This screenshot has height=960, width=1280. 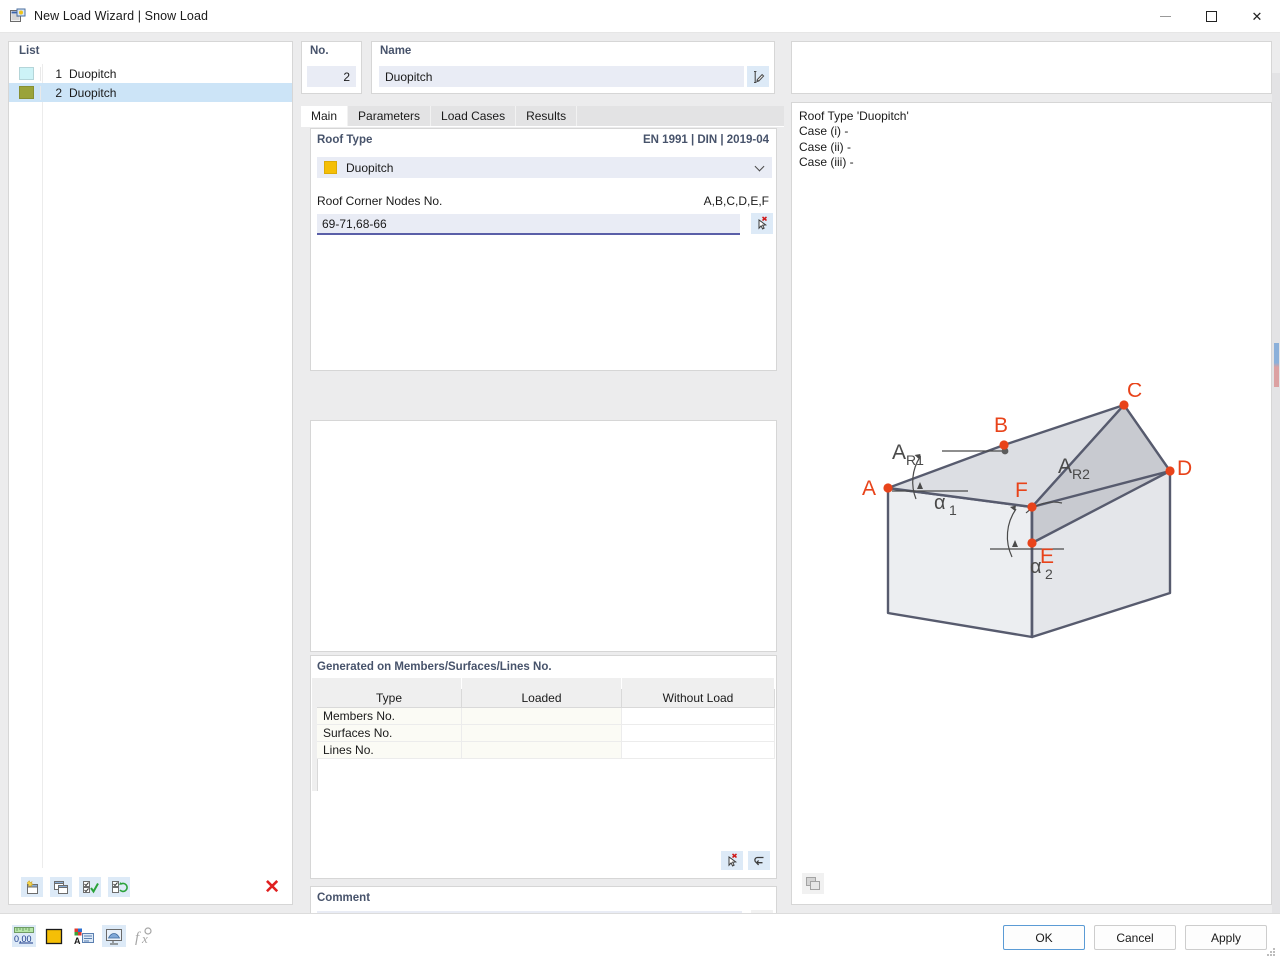 What do you see at coordinates (370, 167) in the screenshot?
I see `roof-type-value: Duopitch` at bounding box center [370, 167].